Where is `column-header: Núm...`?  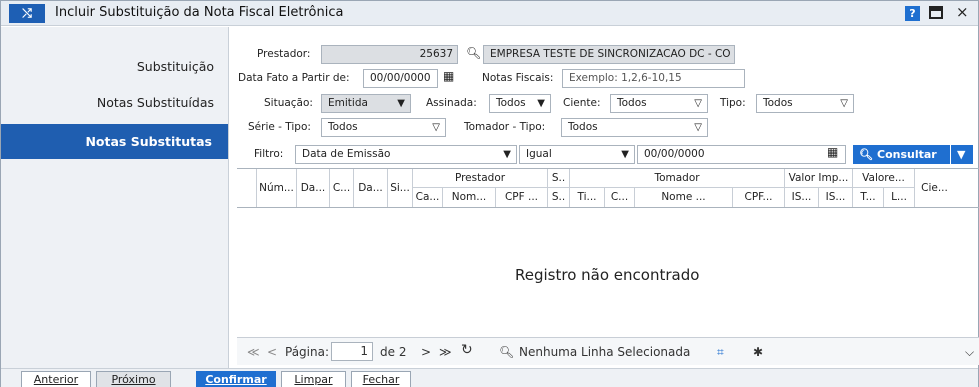 column-header: Núm... is located at coordinates (276, 188).